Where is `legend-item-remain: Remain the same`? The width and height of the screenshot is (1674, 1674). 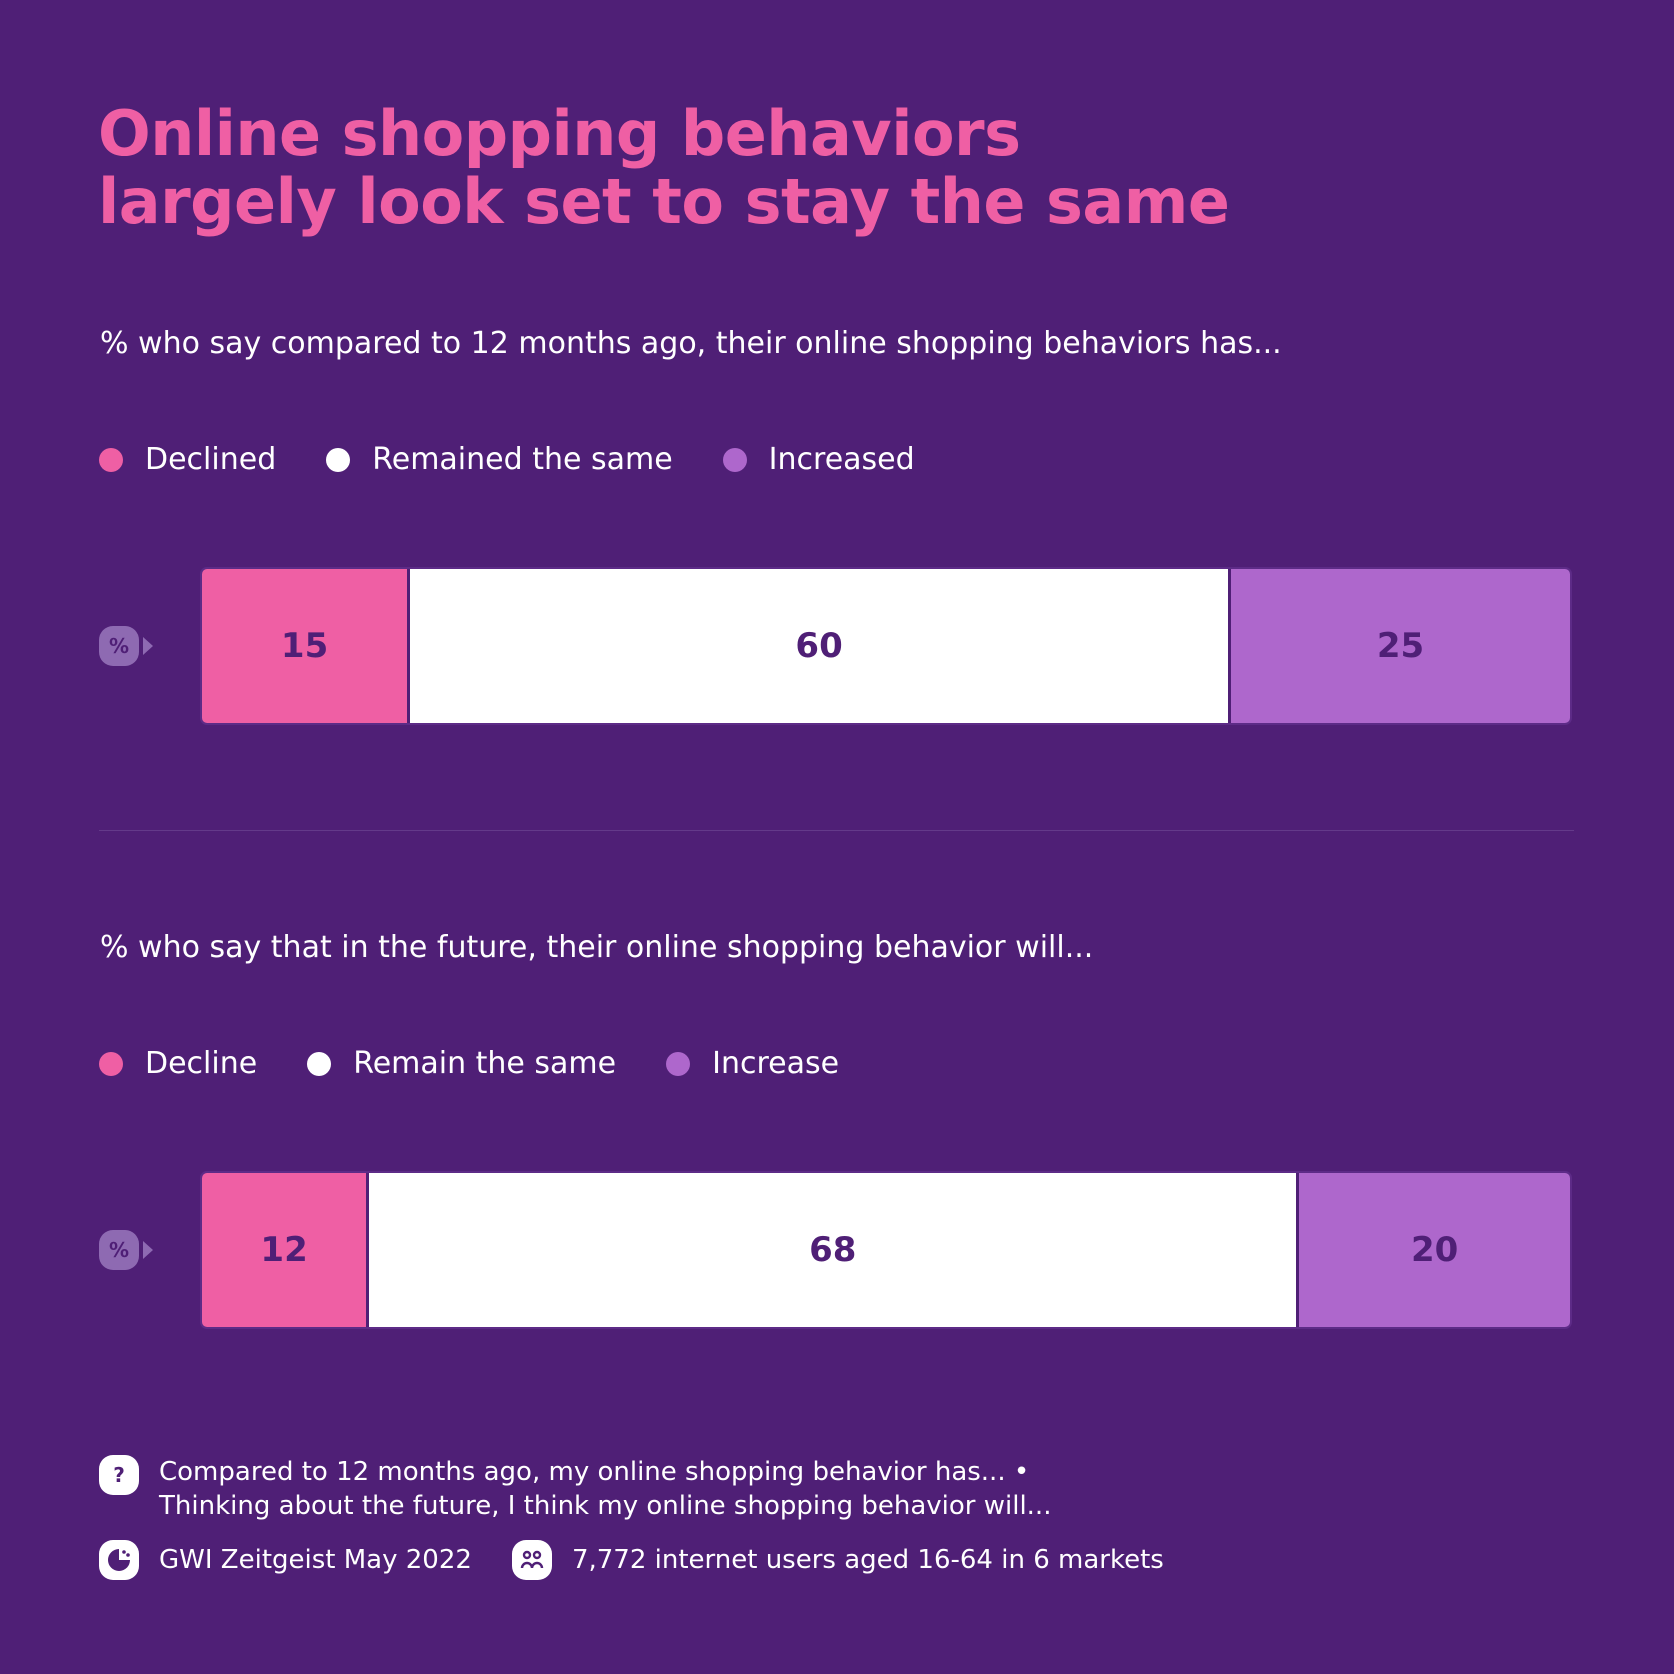 legend-item-remain: Remain the same is located at coordinates (461, 1063).